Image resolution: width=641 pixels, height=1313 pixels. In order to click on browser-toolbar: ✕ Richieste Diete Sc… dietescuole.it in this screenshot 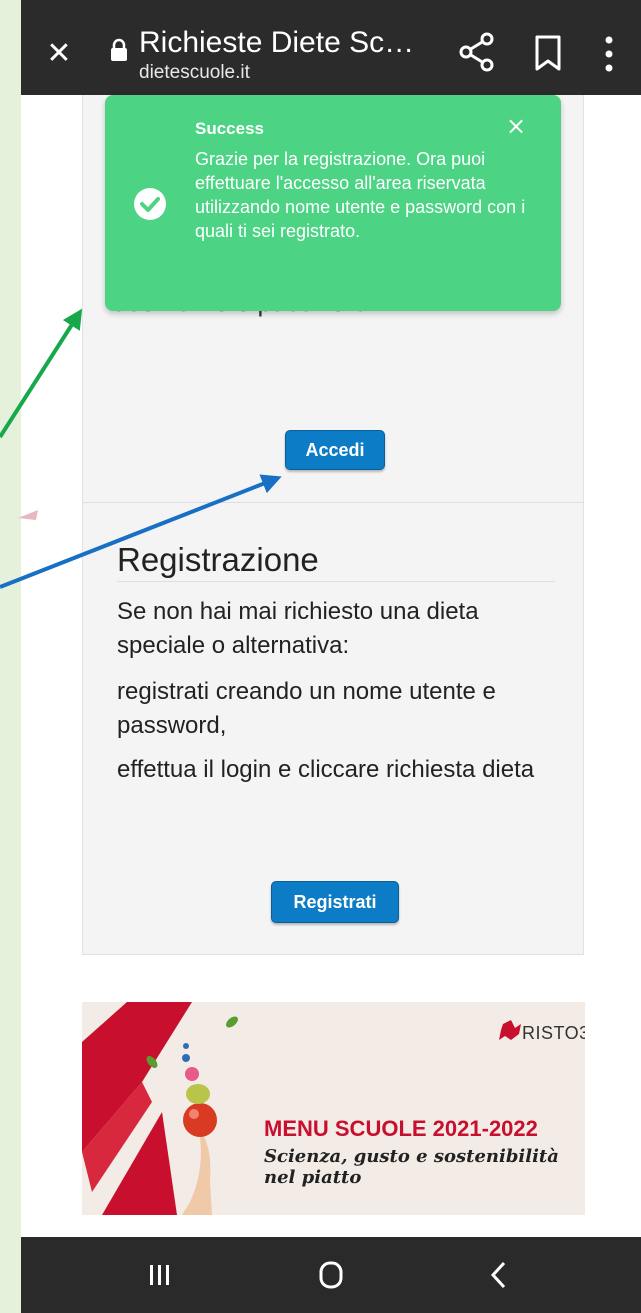, I will do `click(331, 47)`.